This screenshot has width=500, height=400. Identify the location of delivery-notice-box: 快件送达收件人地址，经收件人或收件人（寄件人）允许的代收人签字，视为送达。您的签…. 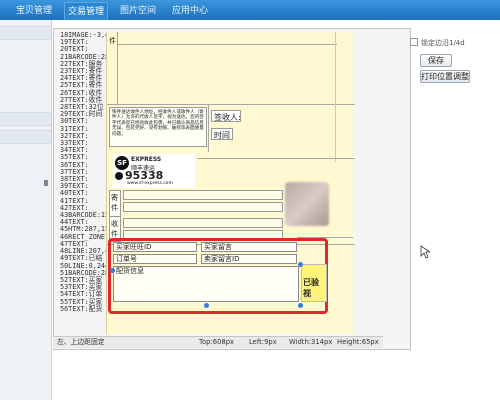
(158, 127).